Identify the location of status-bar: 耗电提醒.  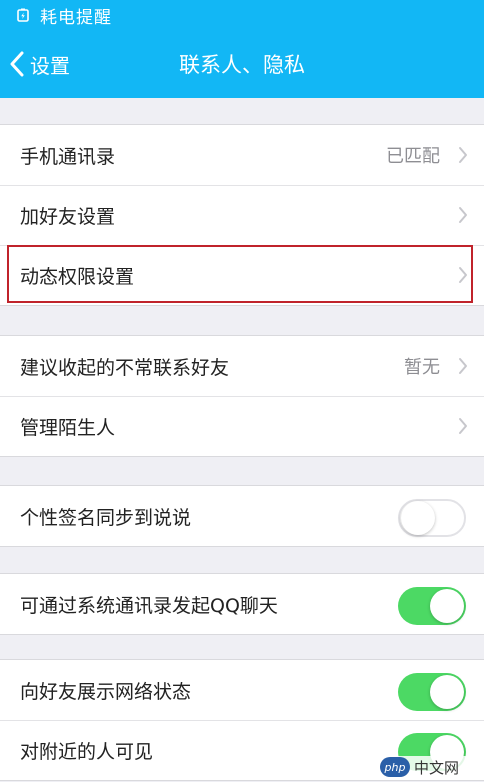
(242, 15).